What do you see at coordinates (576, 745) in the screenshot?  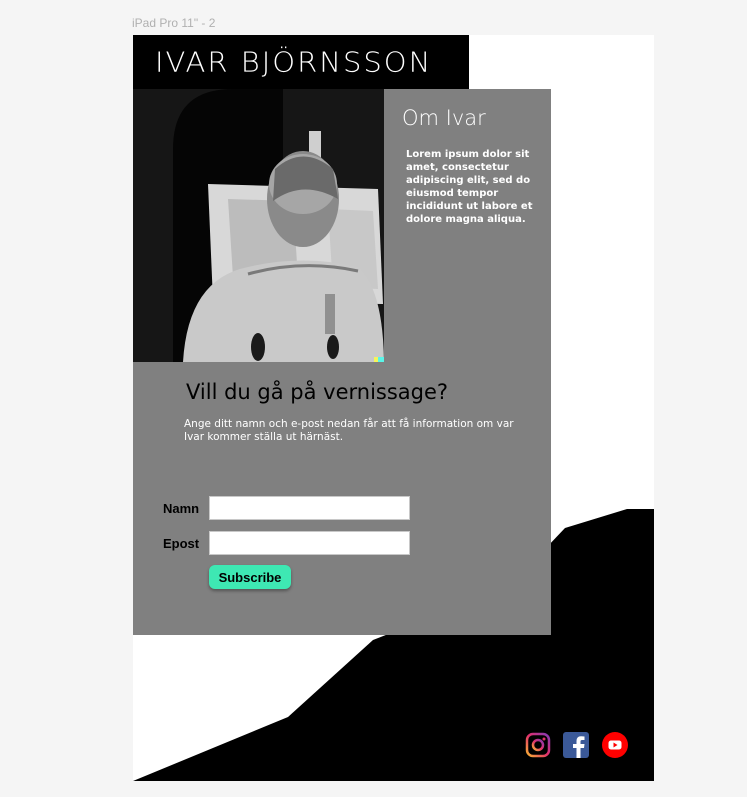 I see `facebook-icon` at bounding box center [576, 745].